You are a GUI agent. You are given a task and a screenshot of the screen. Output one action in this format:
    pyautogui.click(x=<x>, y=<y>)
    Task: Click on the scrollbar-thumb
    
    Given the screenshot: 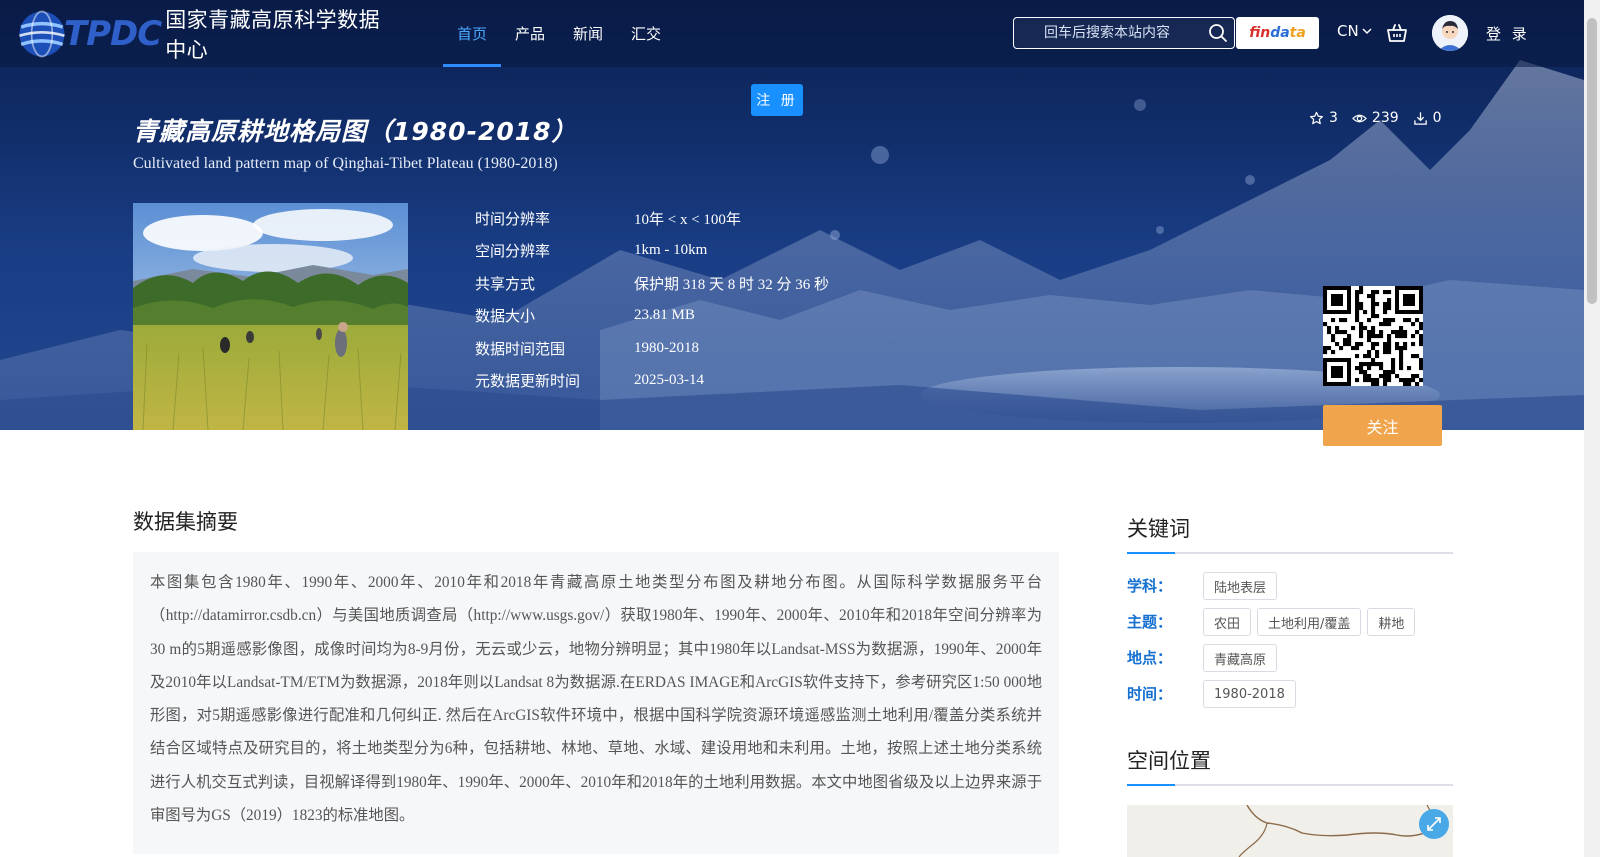 What is the action you would take?
    pyautogui.click(x=1592, y=161)
    